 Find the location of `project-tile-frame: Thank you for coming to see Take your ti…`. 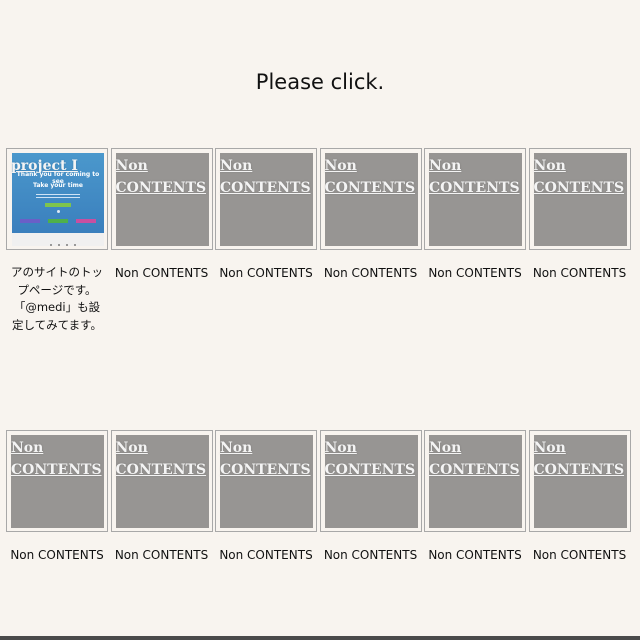

project-tile-frame: Thank you for coming to see Take your ti… is located at coordinates (57, 199).